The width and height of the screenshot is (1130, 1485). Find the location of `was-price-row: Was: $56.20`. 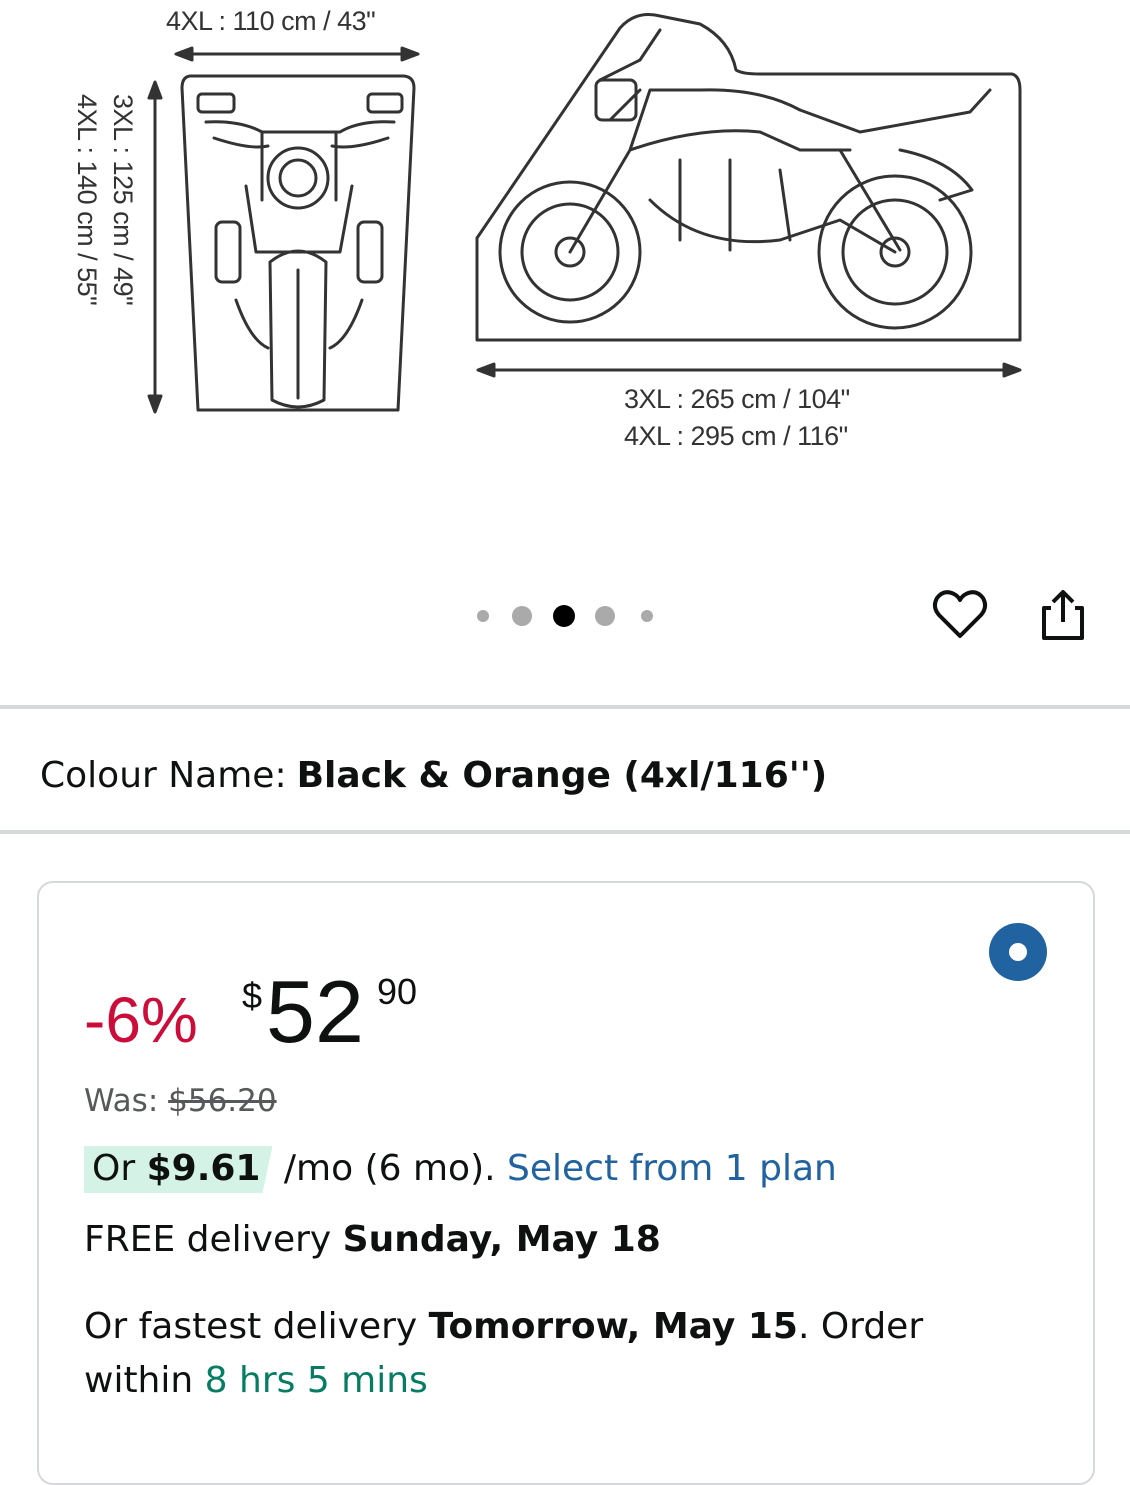

was-price-row: Was: $56.20 is located at coordinates (180, 1101).